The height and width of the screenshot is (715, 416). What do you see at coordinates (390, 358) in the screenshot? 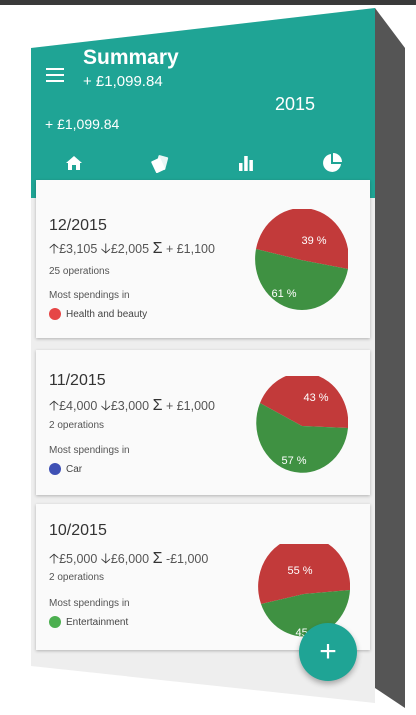
I see `device-side` at bounding box center [390, 358].